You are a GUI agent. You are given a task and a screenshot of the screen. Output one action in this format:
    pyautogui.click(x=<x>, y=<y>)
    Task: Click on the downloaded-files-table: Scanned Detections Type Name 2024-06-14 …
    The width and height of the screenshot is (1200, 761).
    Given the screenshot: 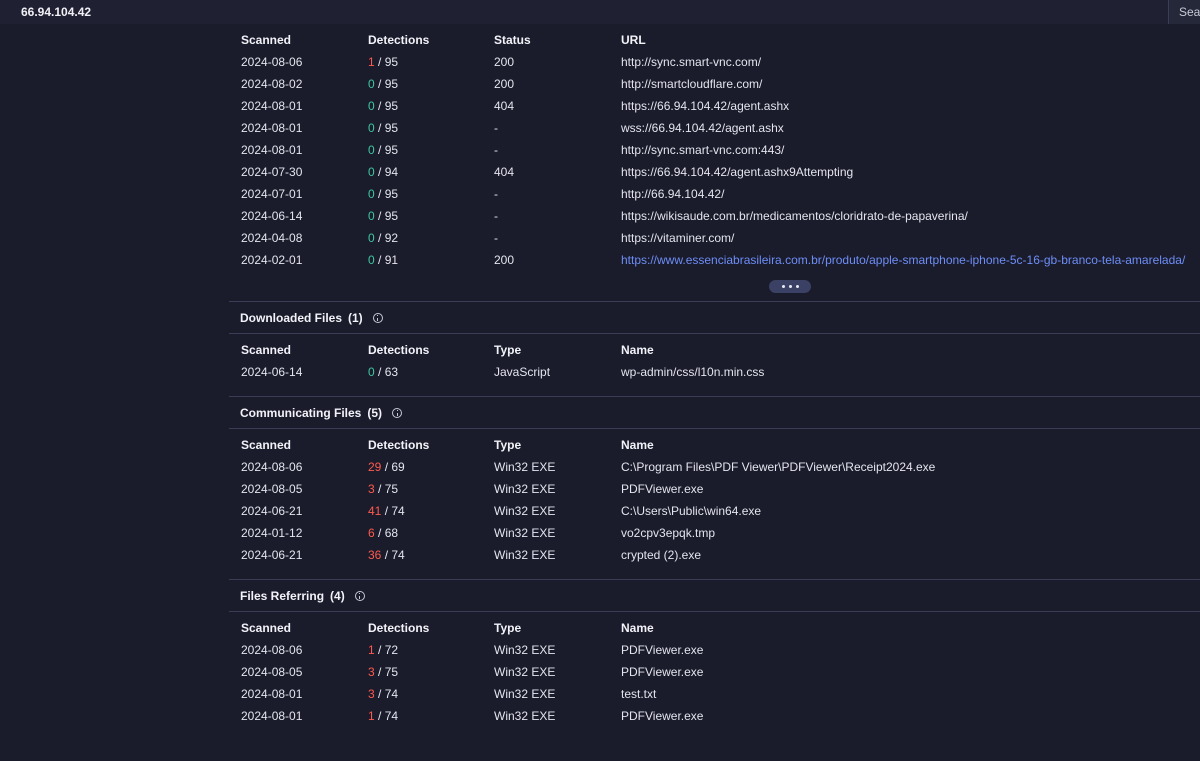 What is the action you would take?
    pyautogui.click(x=720, y=365)
    